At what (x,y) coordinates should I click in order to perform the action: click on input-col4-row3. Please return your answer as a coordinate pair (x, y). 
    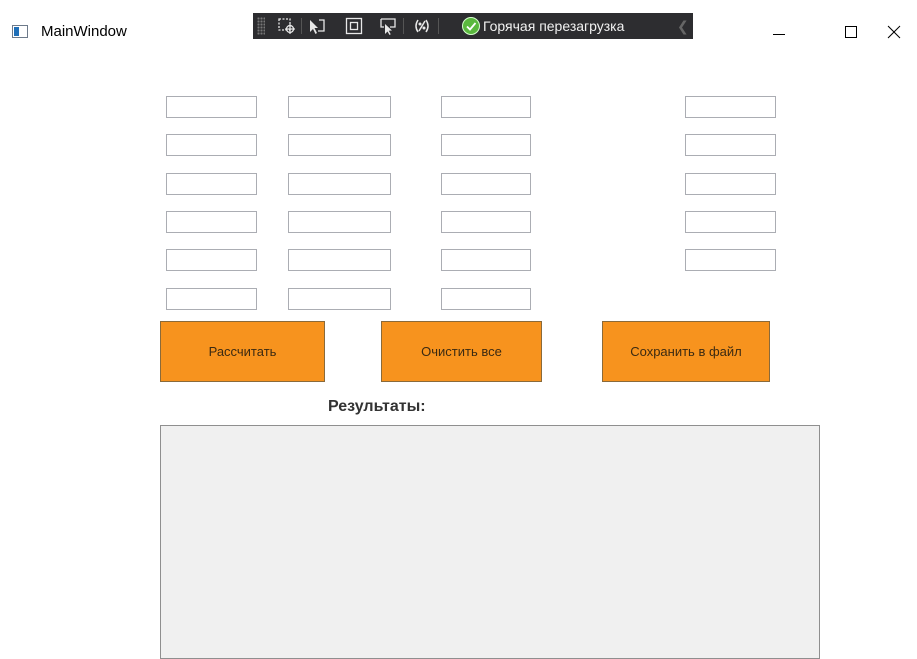
    Looking at the image, I should click on (730, 184).